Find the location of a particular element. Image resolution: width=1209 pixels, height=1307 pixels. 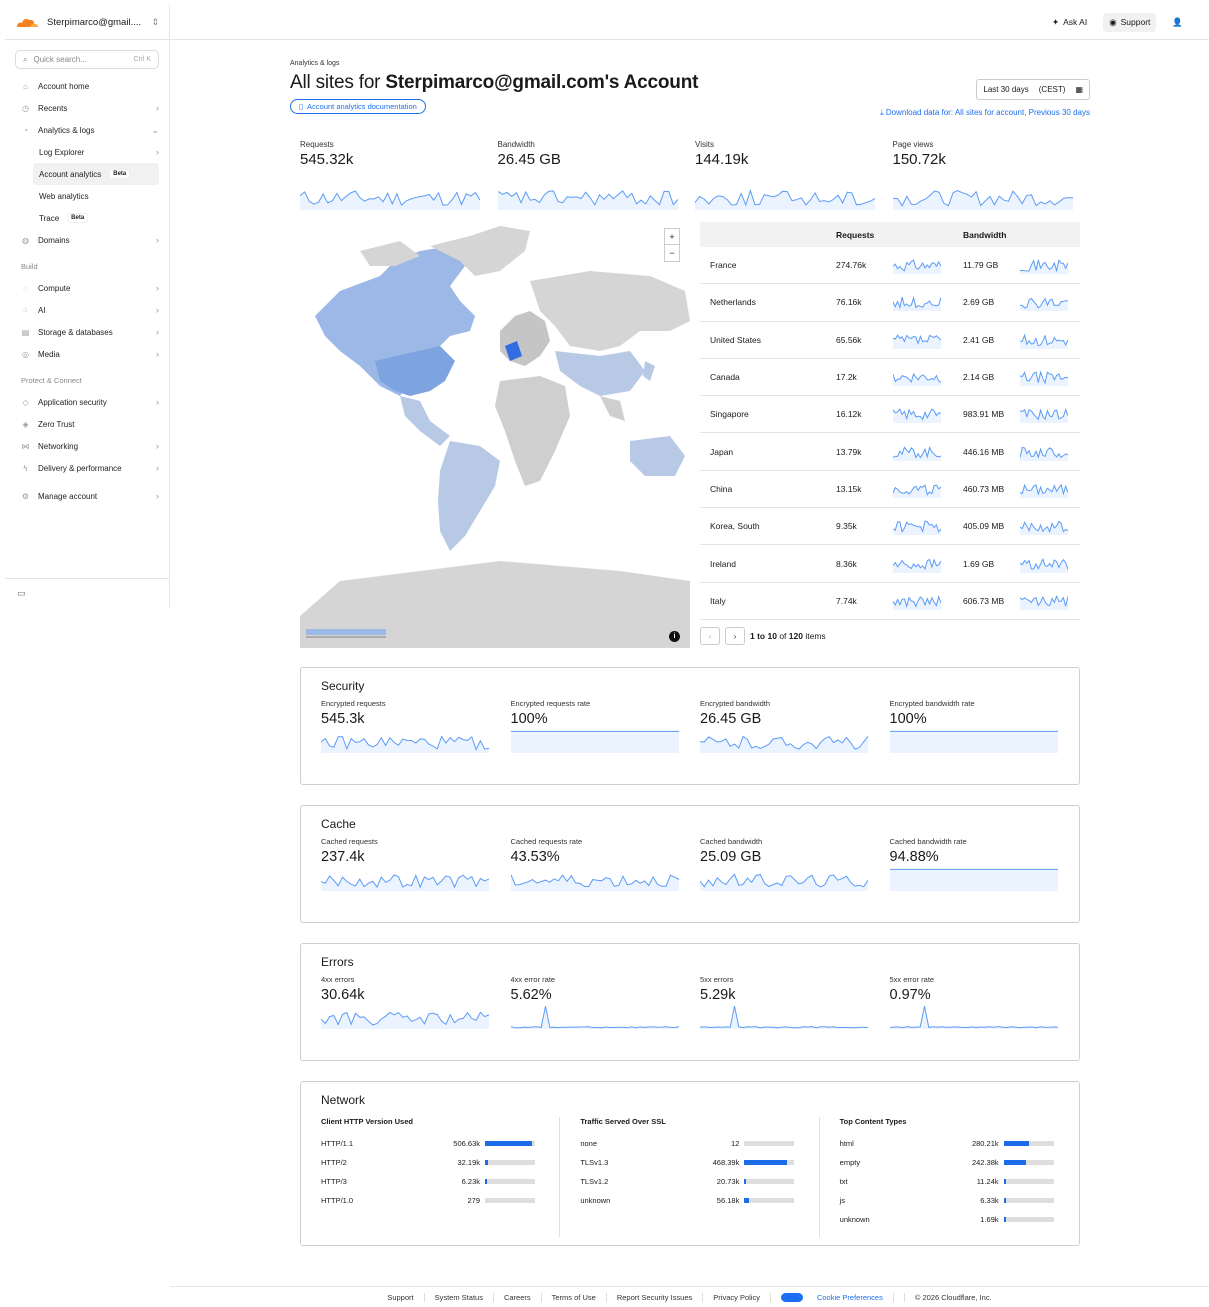

network-column-title: Top Content Types is located at coordinates (873, 1121).